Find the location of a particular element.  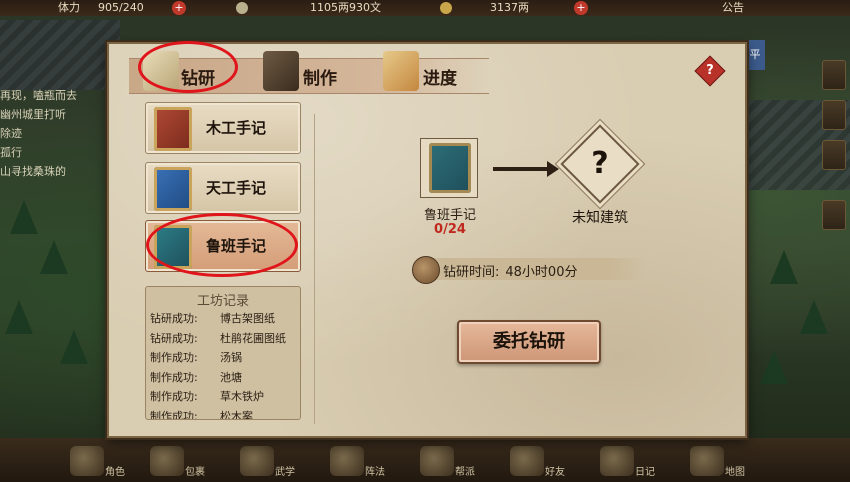

source-book-slot is located at coordinates (449, 168).